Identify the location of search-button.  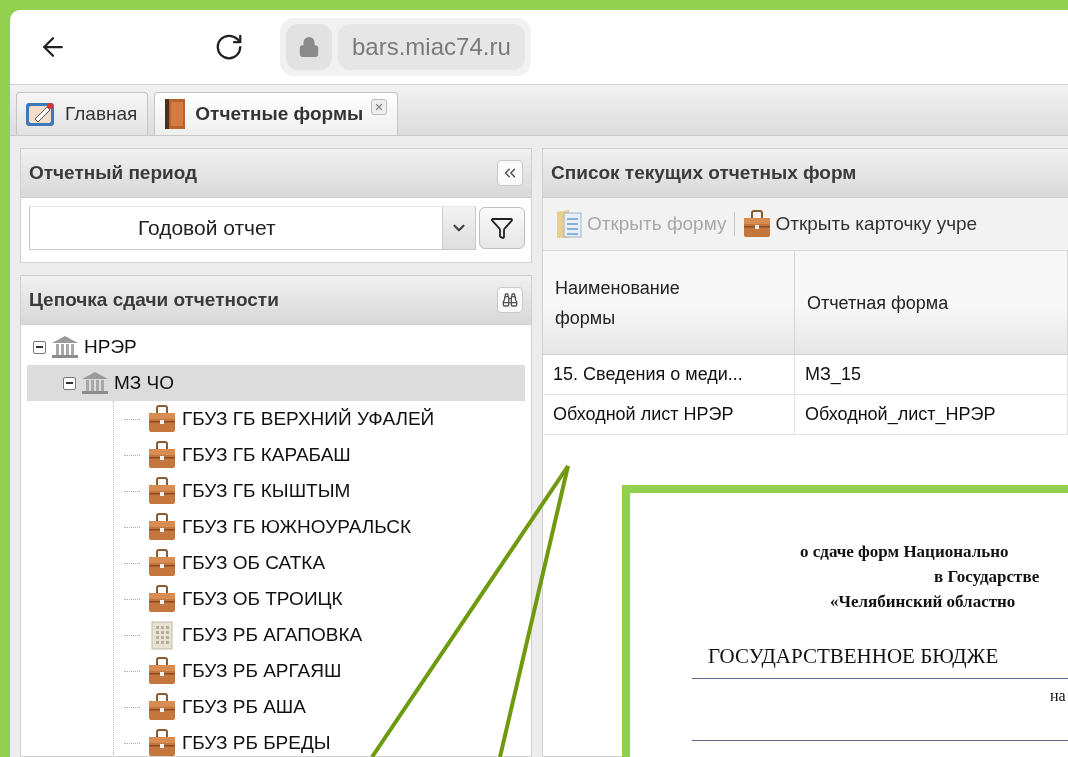
(510, 300).